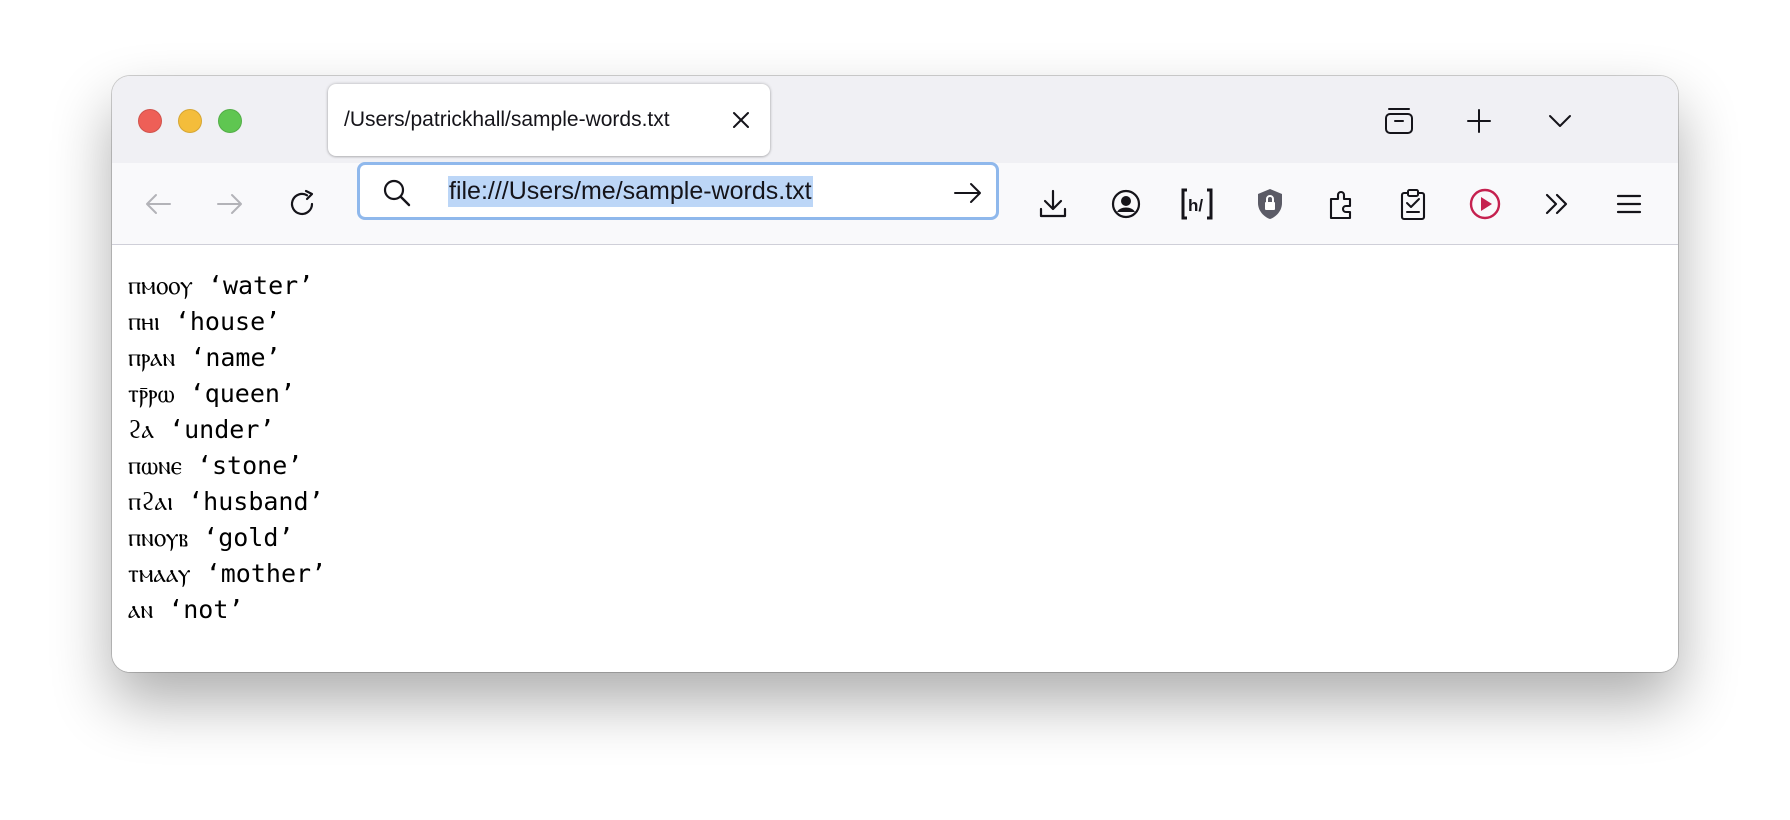  What do you see at coordinates (212, 393) in the screenshot?
I see `list-item: ⲧⲣ̄ⲣⲱ ‘queen’` at bounding box center [212, 393].